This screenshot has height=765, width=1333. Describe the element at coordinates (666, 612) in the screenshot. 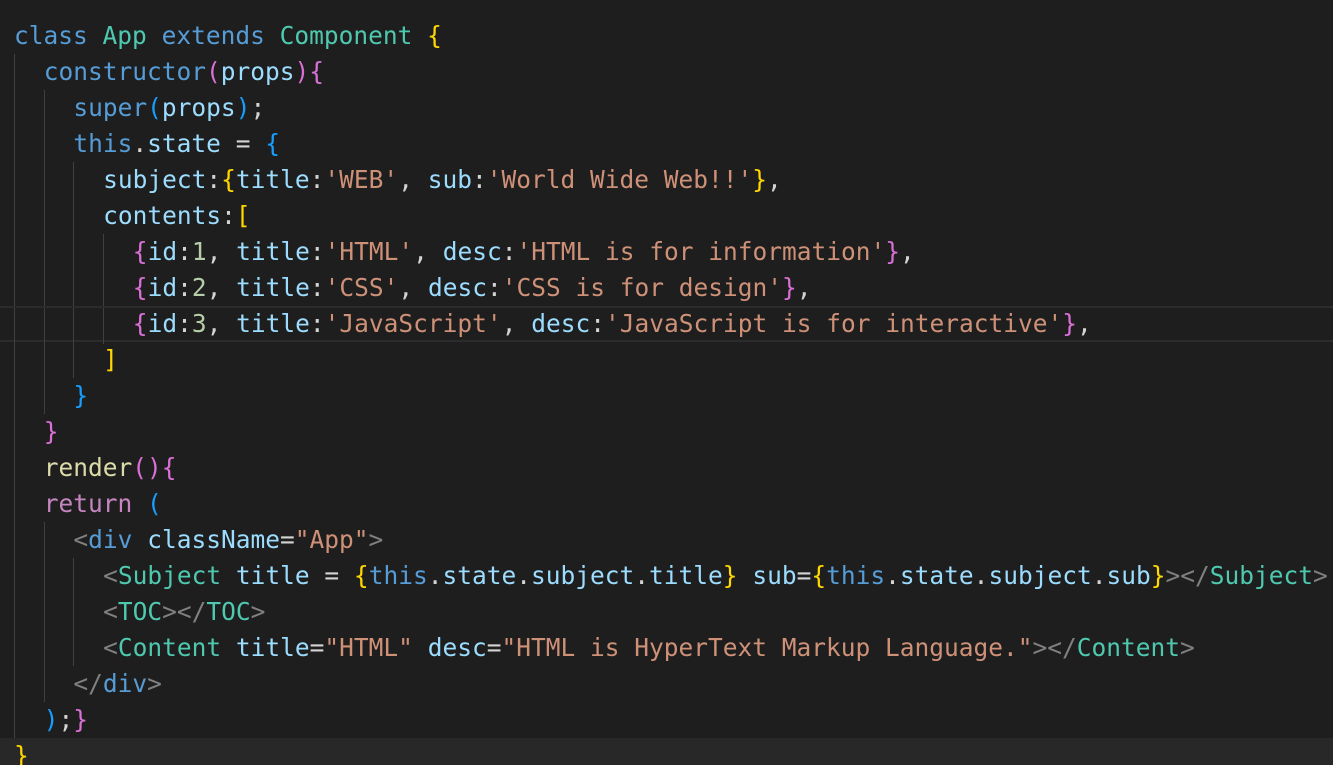

I see `code-line: <TOC></TOC>` at that location.